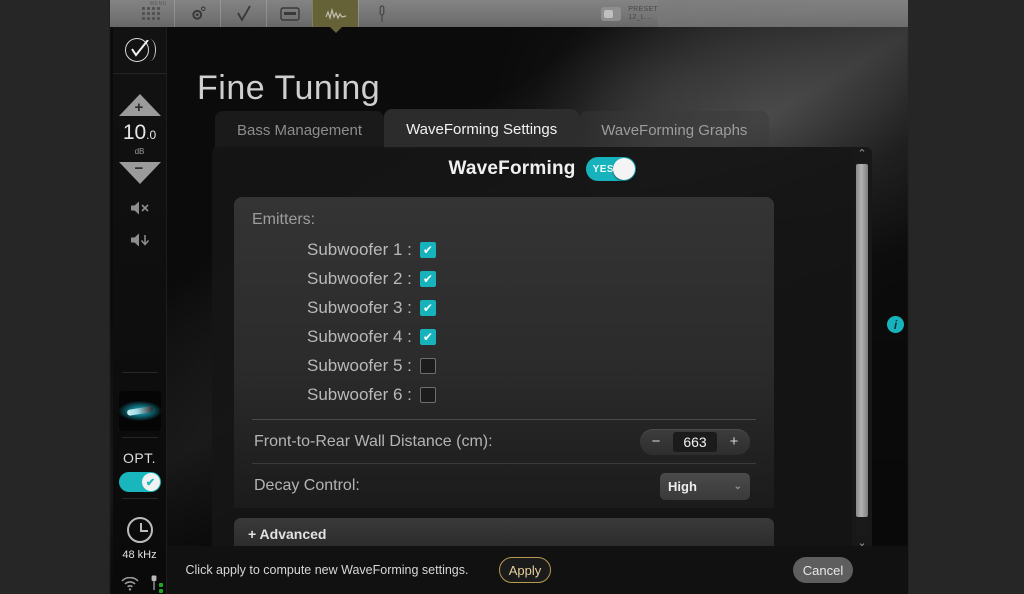  I want to click on display-icon, so click(289, 13).